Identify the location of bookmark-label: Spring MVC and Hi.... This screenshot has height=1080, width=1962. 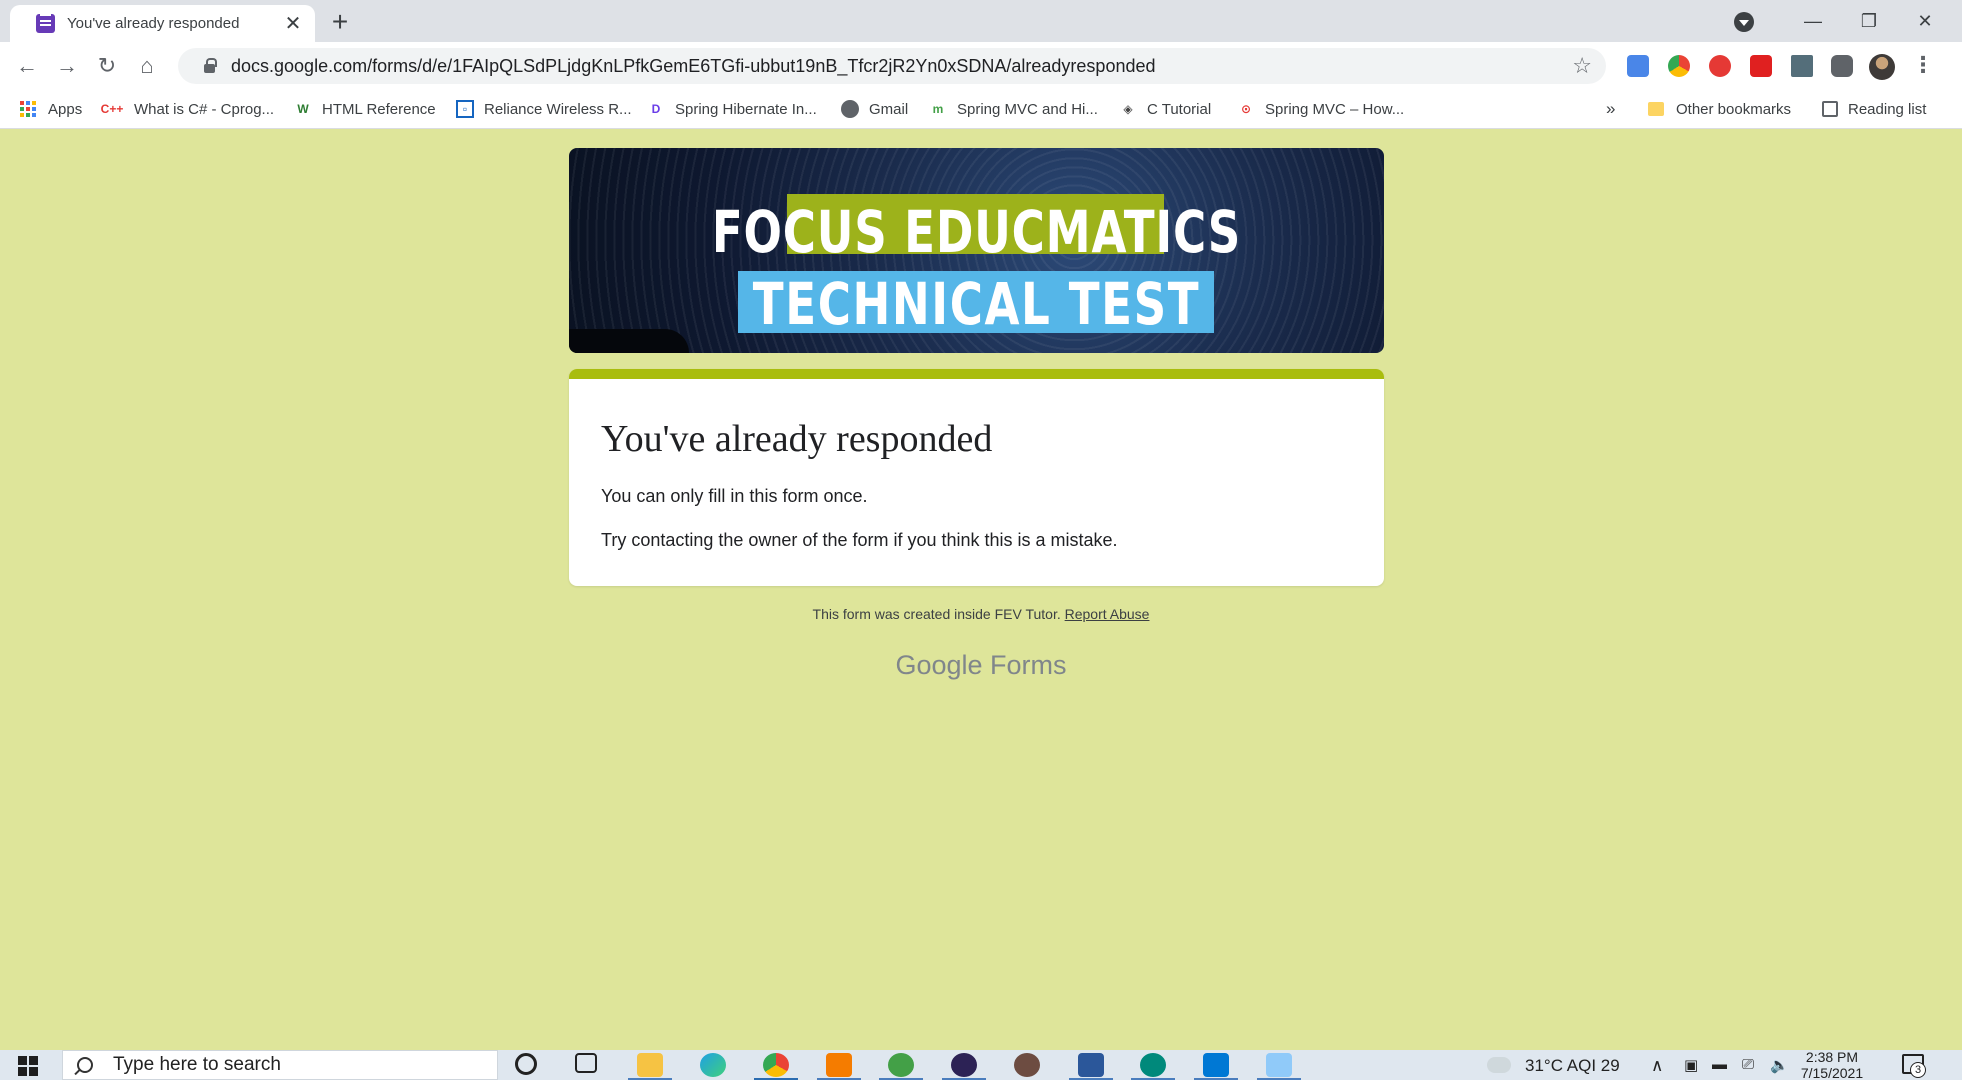
(1027, 109).